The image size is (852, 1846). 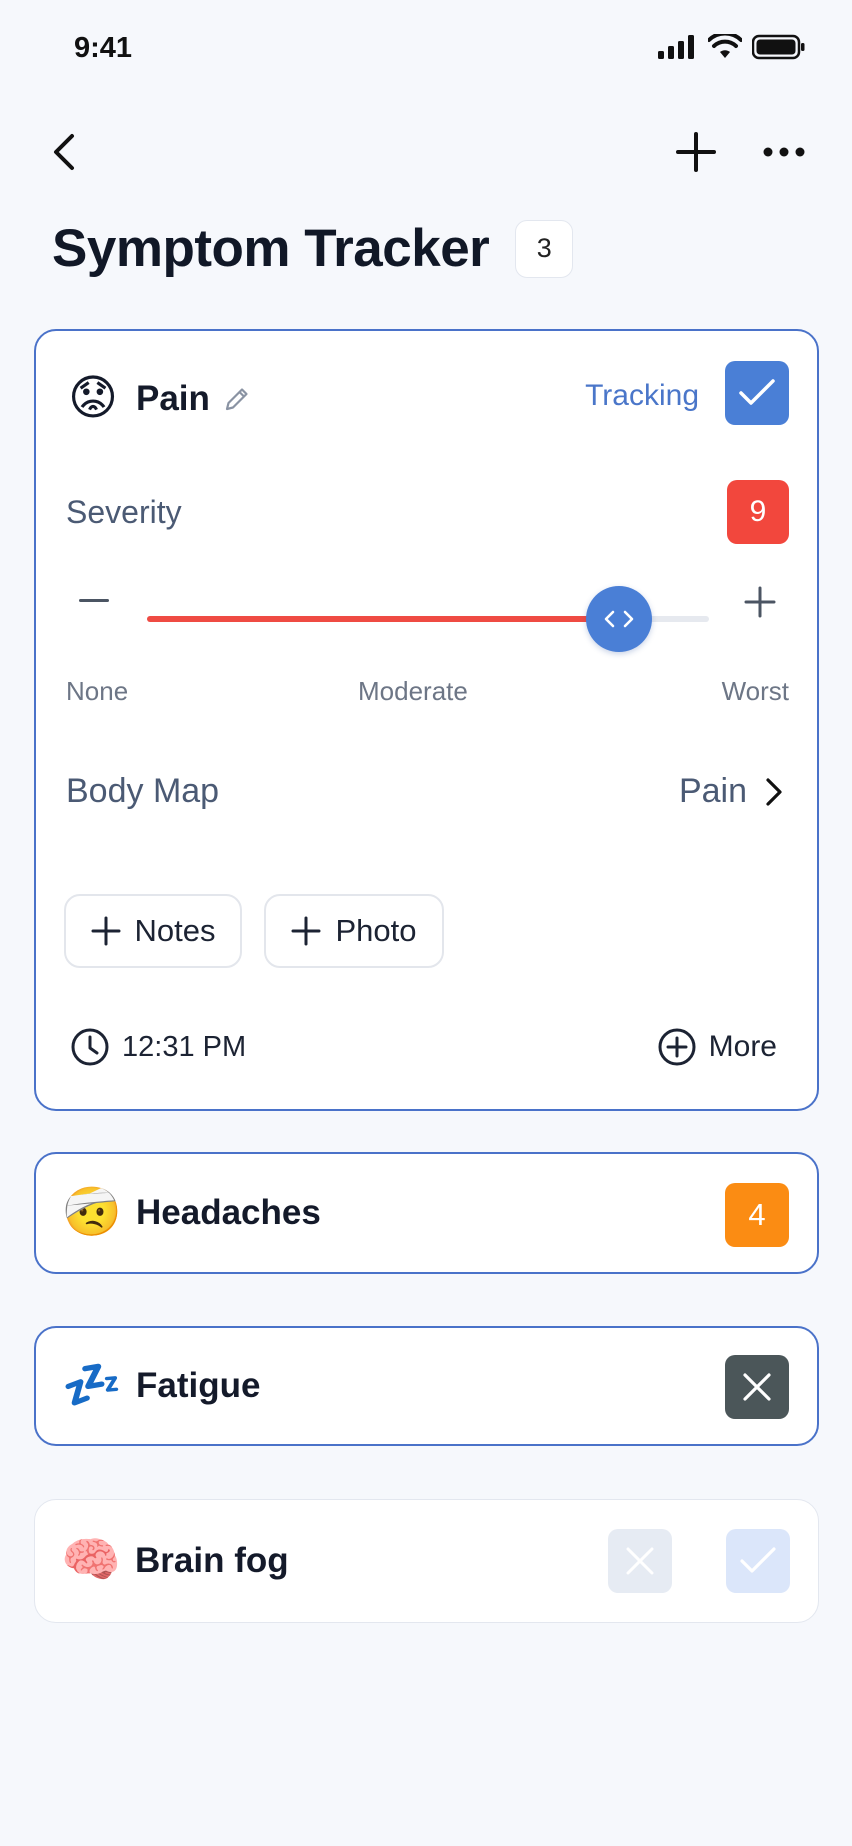 What do you see at coordinates (91, 1560) in the screenshot?
I see `brain-emoji: 🧠` at bounding box center [91, 1560].